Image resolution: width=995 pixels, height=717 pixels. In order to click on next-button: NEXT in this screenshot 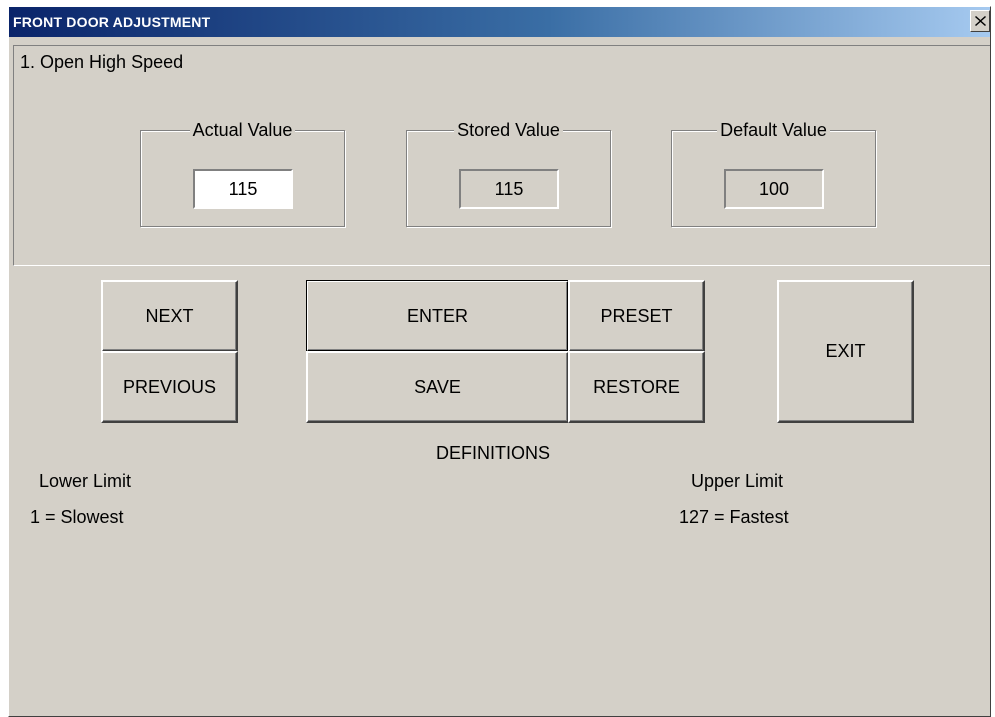, I will do `click(169, 316)`.